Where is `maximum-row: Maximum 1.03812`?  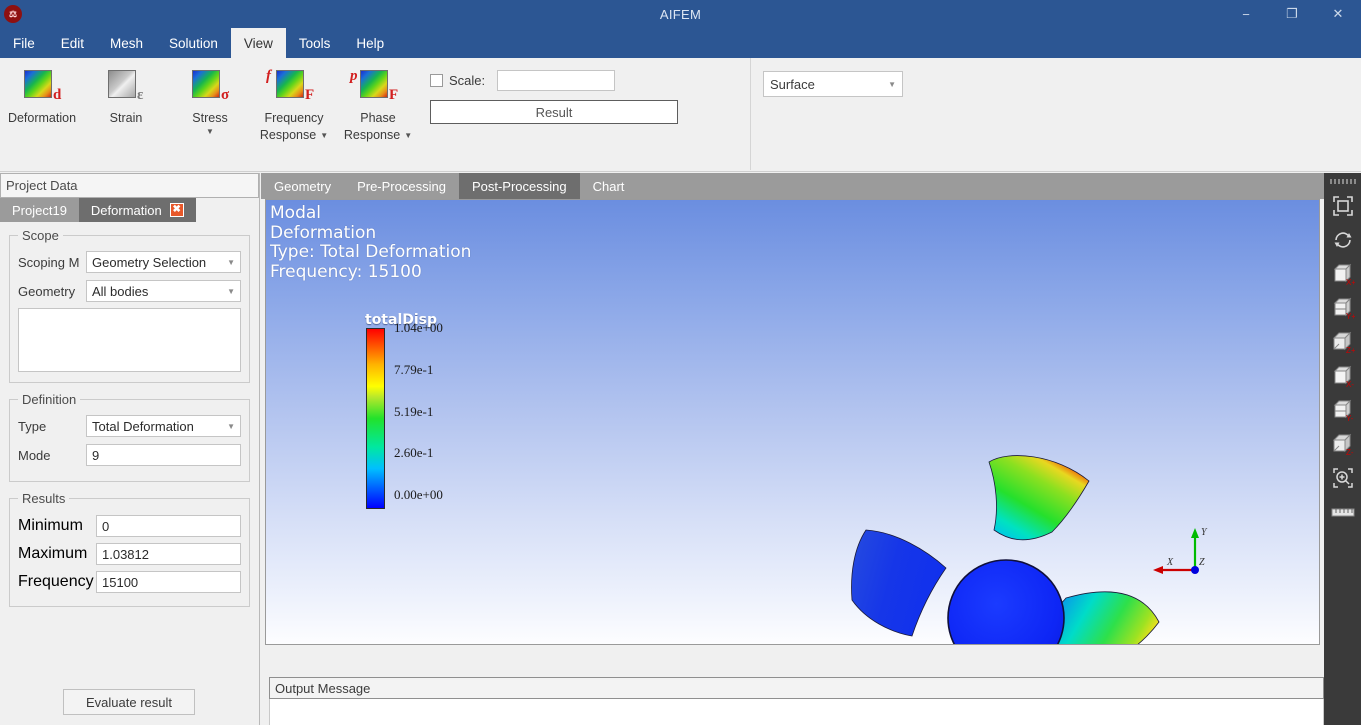
maximum-row: Maximum 1.03812 is located at coordinates (129, 554).